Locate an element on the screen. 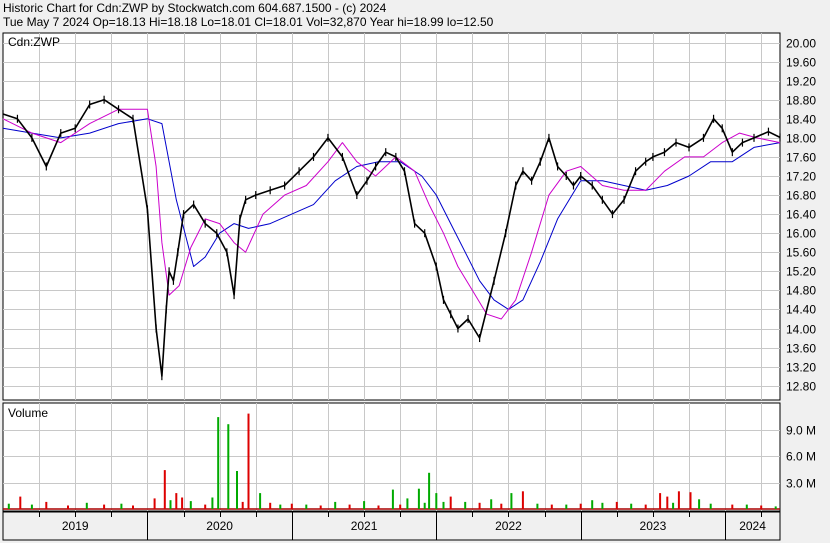  price-tick-label: 18.00 is located at coordinates (801, 139).